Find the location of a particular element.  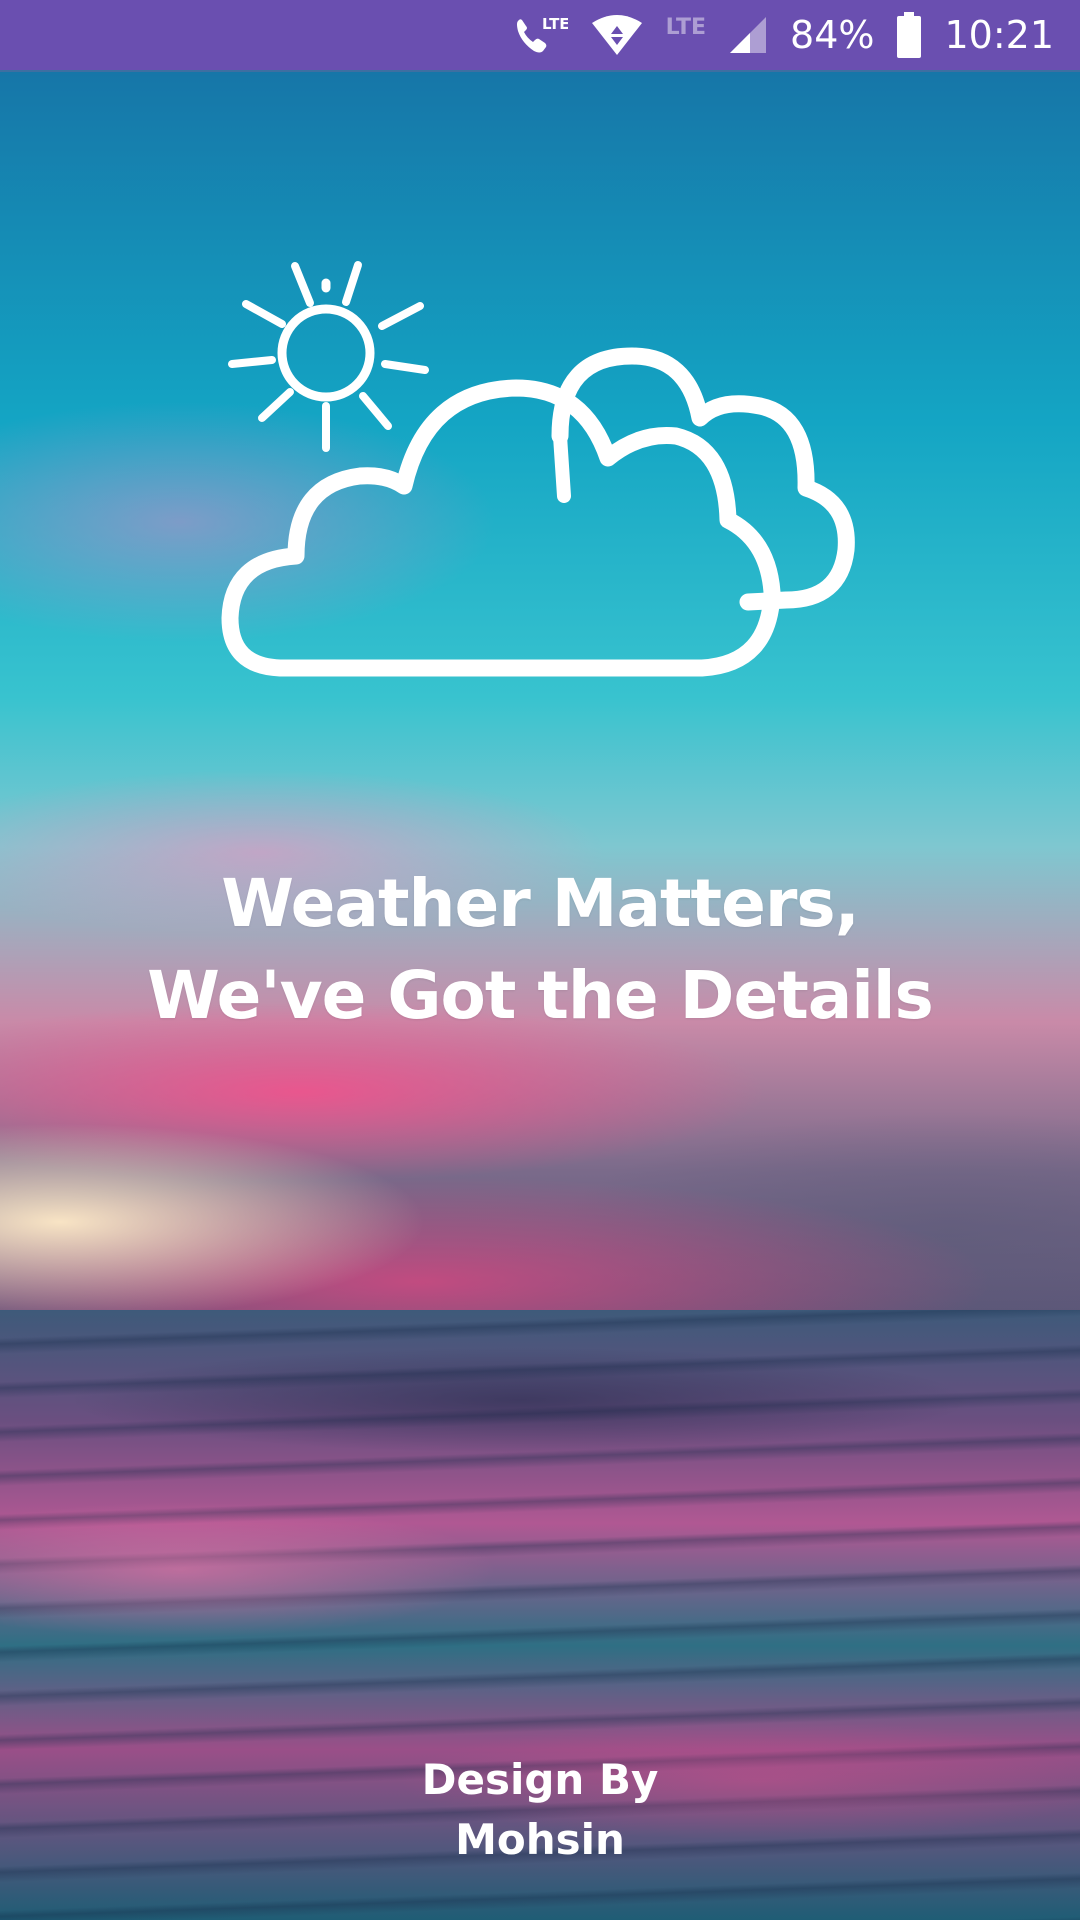

headline: Weather Matters, We've Got the Details is located at coordinates (540, 950).